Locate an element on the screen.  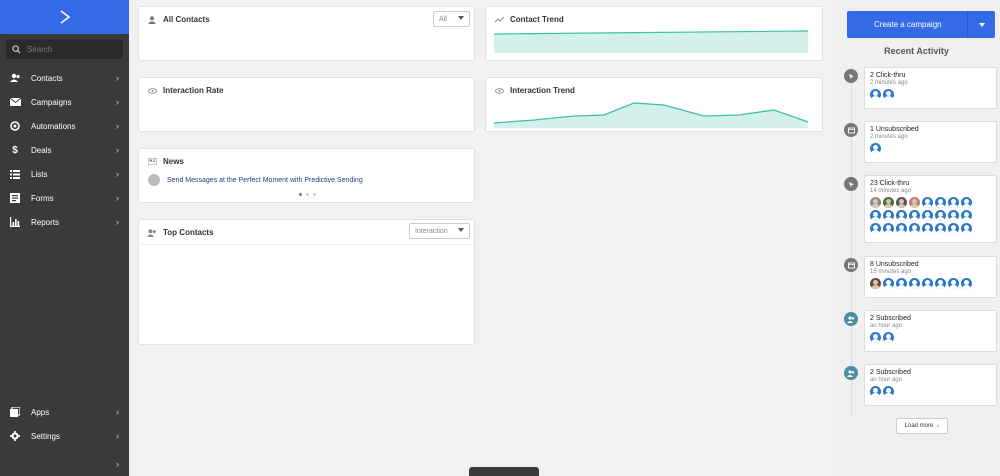
caret-down-icon is located at coordinates (461, 230).